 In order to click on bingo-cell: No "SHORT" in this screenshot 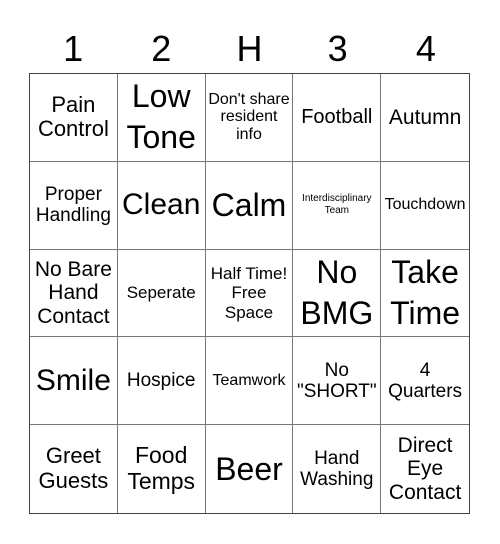, I will do `click(337, 381)`.